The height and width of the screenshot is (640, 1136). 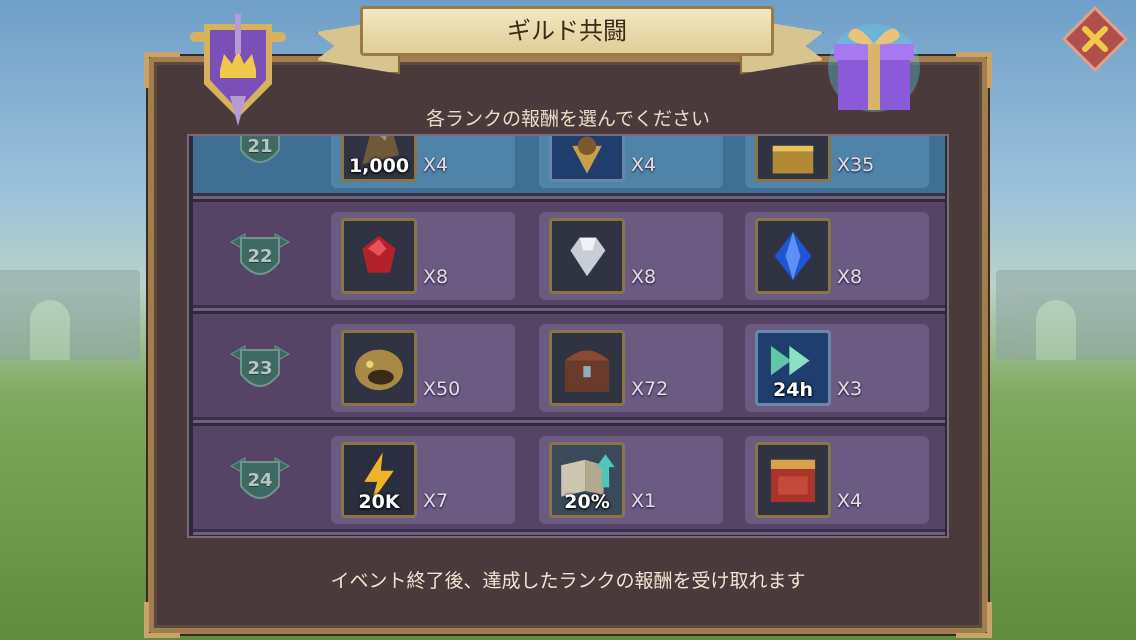 What do you see at coordinates (793, 159) in the screenshot?
I see `gold-chest-icon` at bounding box center [793, 159].